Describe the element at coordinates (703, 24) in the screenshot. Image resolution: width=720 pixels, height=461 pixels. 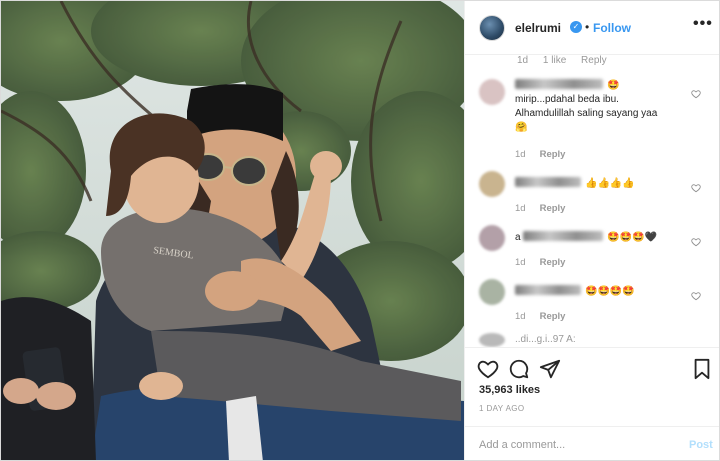
I see `more-options-icon: •••` at that location.